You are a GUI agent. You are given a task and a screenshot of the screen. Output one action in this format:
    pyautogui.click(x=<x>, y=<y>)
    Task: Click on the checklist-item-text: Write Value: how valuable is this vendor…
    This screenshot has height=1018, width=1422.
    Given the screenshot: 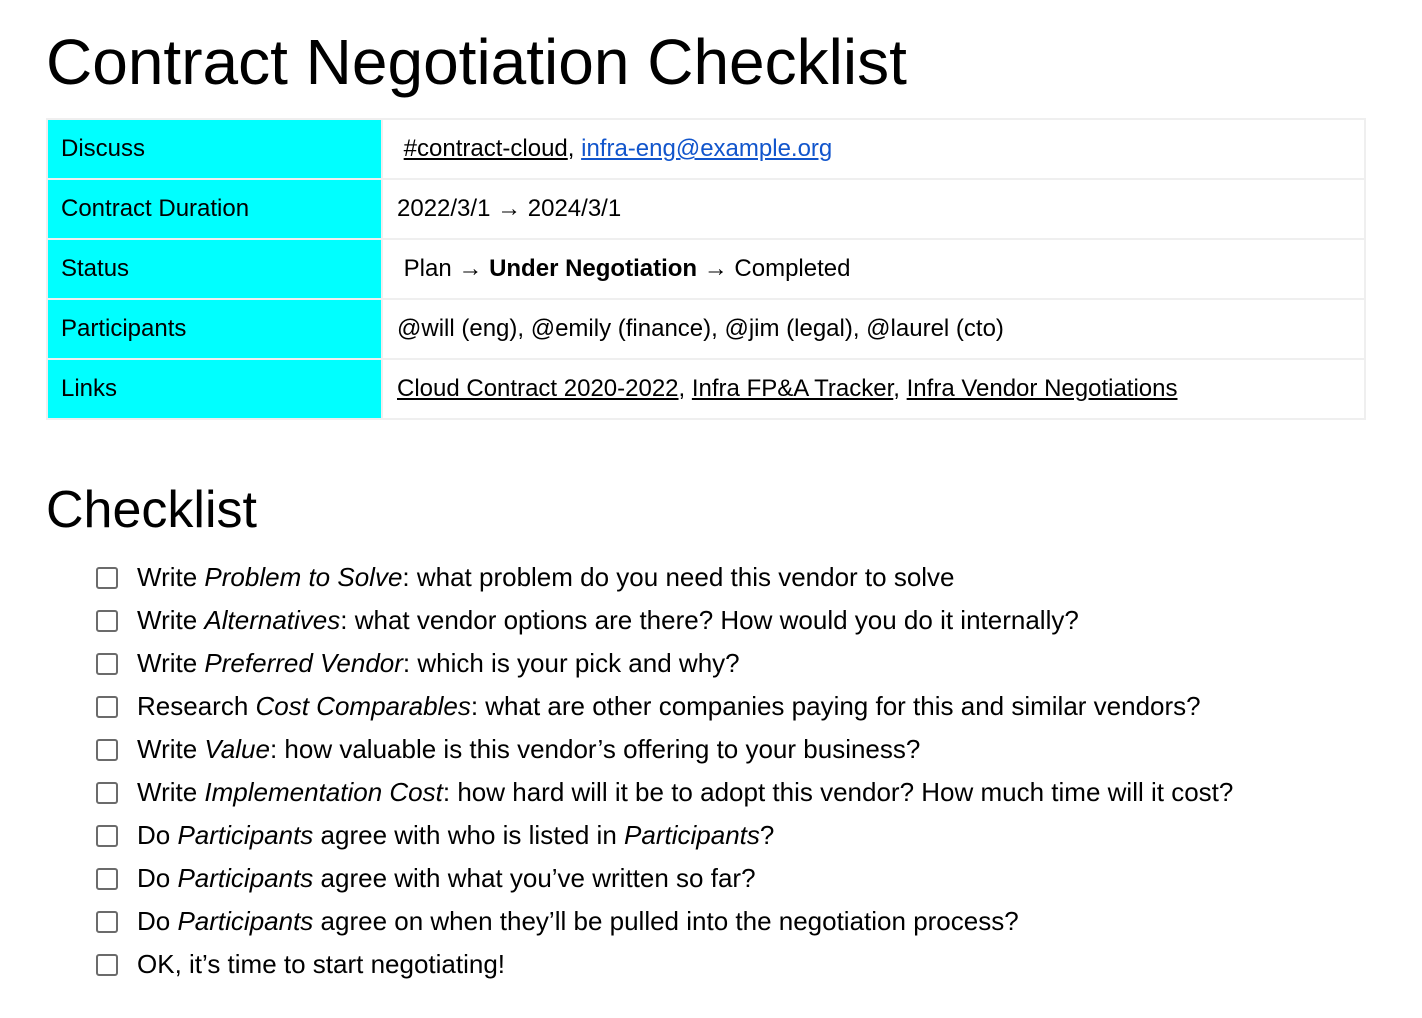 What is the action you would take?
    pyautogui.click(x=528, y=749)
    